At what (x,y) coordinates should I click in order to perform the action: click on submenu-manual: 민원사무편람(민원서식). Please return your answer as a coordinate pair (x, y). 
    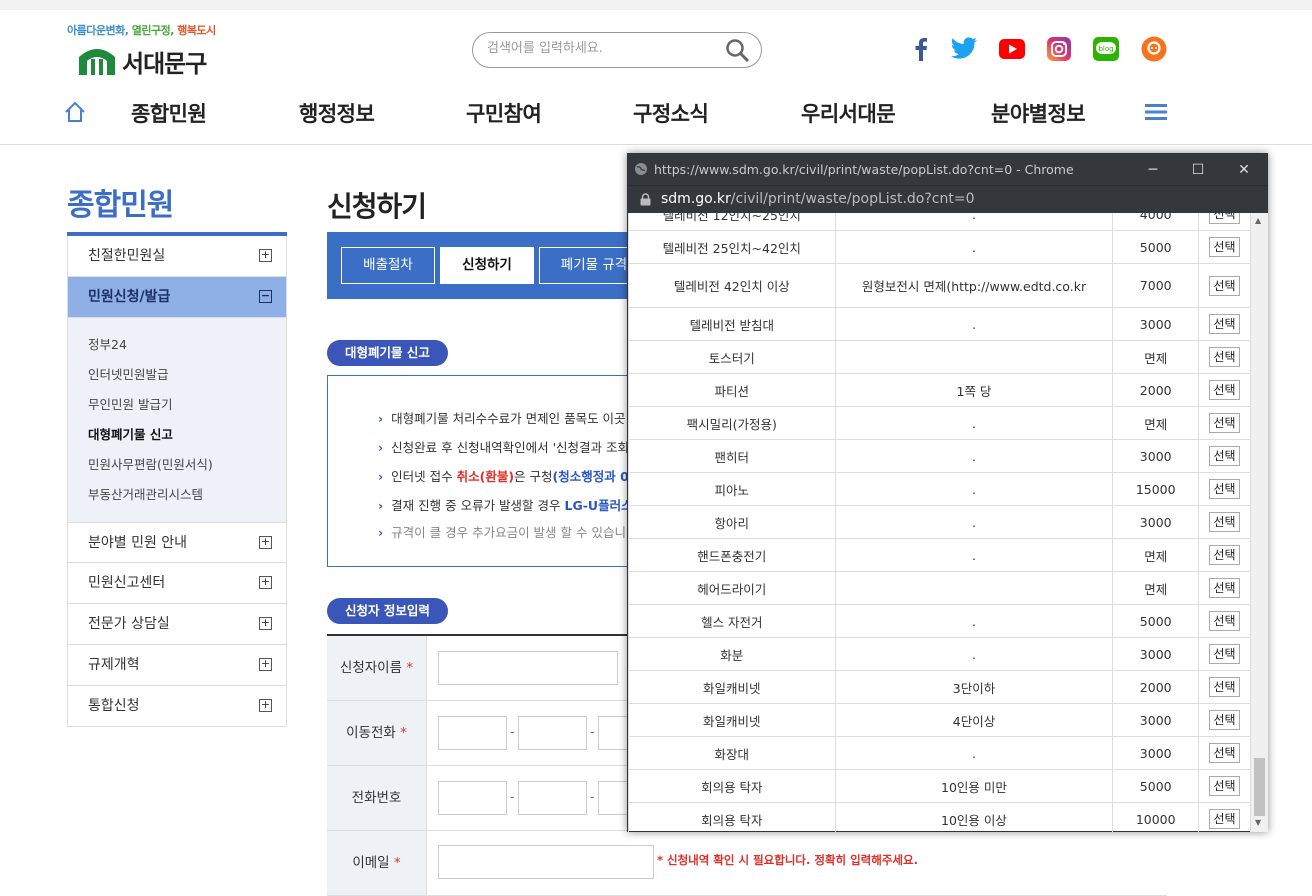
    Looking at the image, I should click on (187, 465).